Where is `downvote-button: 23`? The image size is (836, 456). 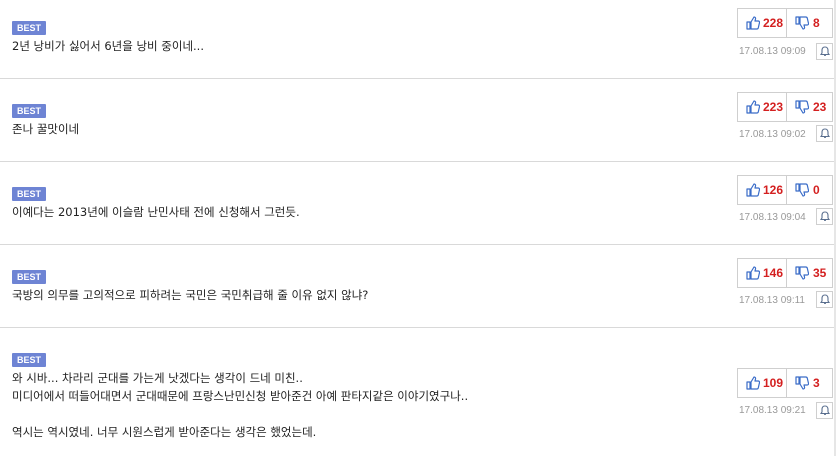
downvote-button: 23 is located at coordinates (809, 107).